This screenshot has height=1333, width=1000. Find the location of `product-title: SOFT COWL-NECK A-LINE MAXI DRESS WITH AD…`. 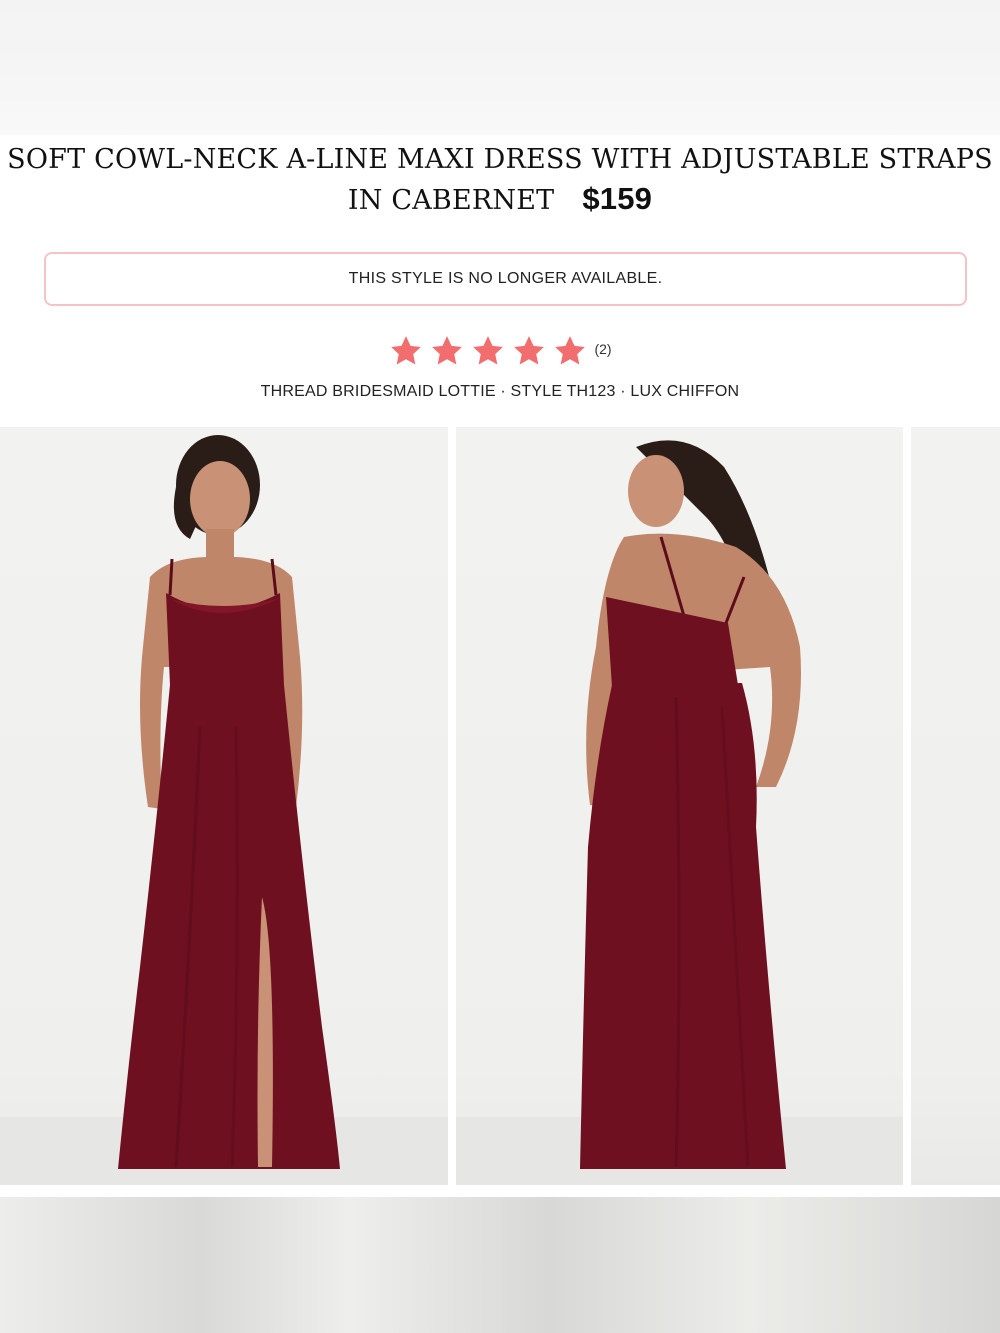

product-title: SOFT COWL-NECK A-LINE MAXI DRESS WITH AD… is located at coordinates (500, 180).